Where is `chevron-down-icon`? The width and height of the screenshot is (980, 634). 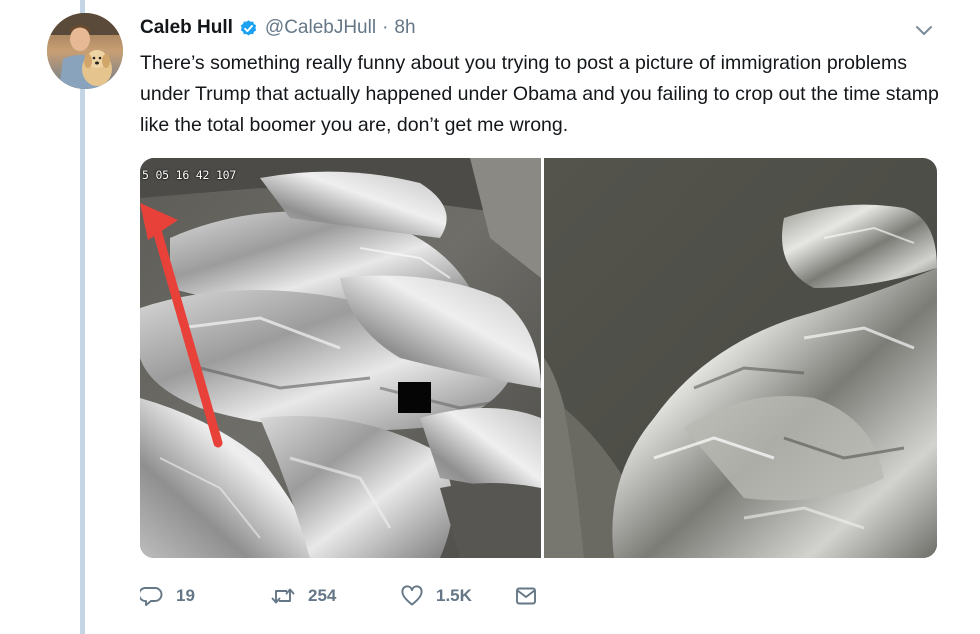 chevron-down-icon is located at coordinates (924, 31).